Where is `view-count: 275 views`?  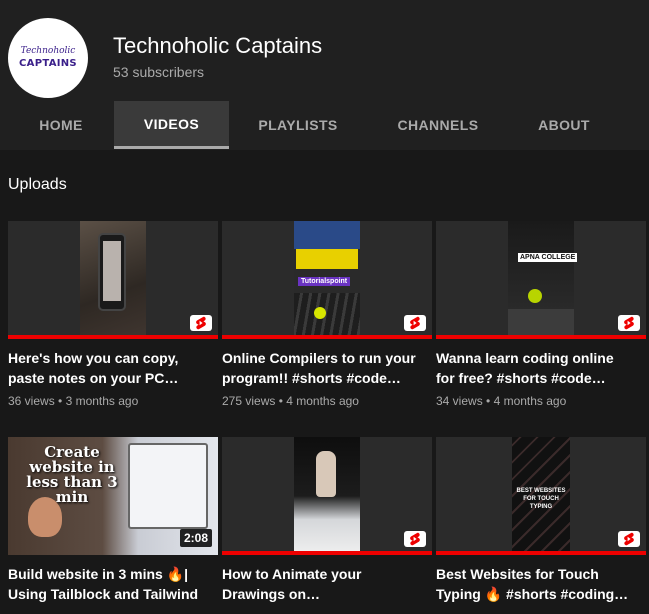
view-count: 275 views is located at coordinates (249, 401).